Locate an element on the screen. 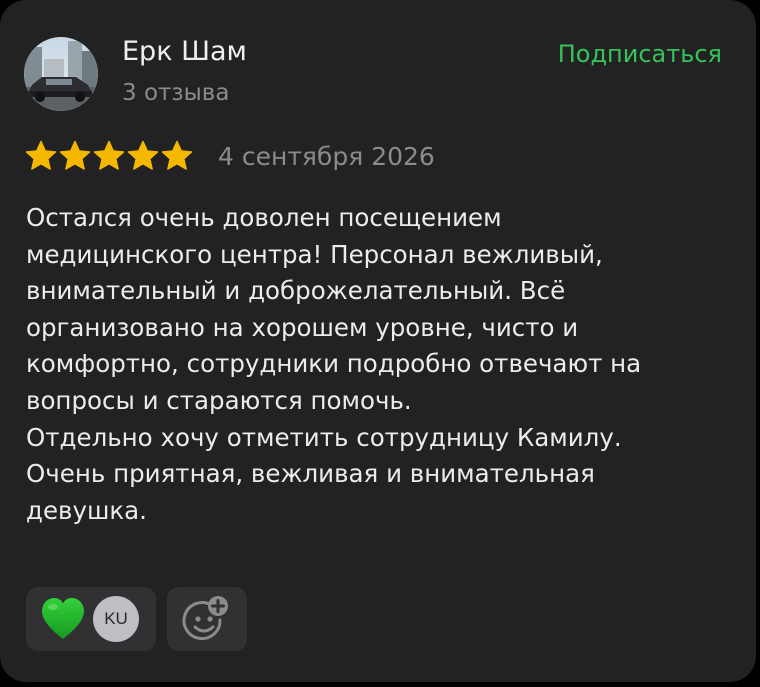 This screenshot has height=687, width=760. review-text-line: девушка. is located at coordinates (86, 510).